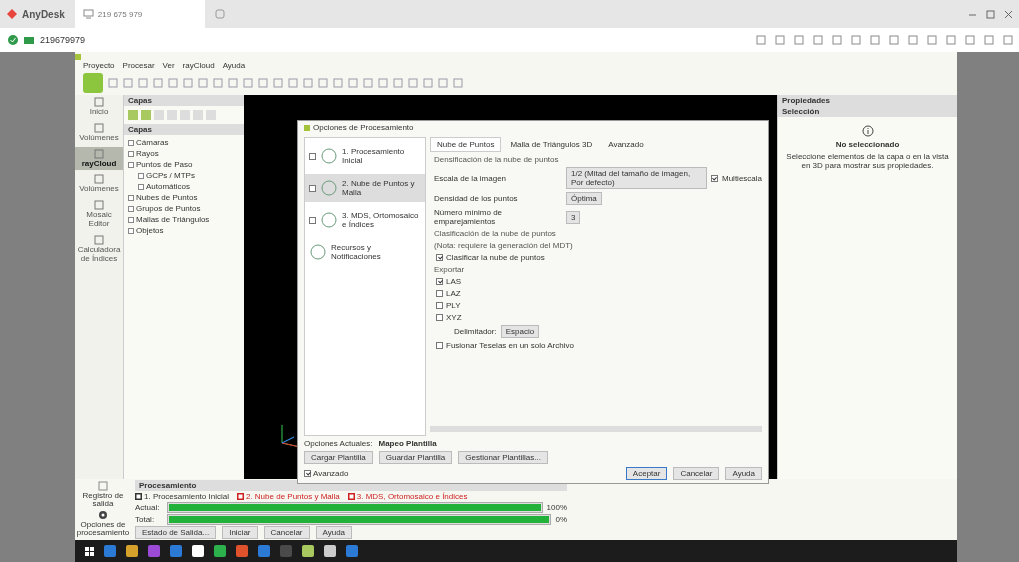  I want to click on menu-item: Ver, so click(168, 65).